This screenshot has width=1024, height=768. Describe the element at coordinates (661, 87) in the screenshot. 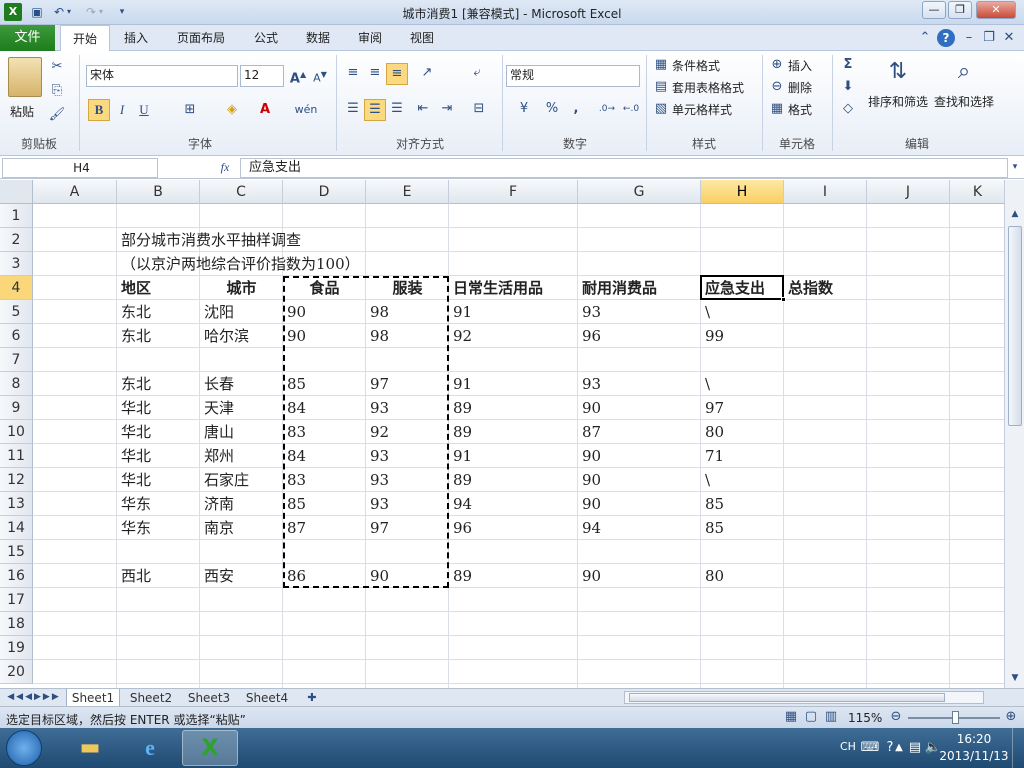

I see `table-format-icon: ▤` at that location.